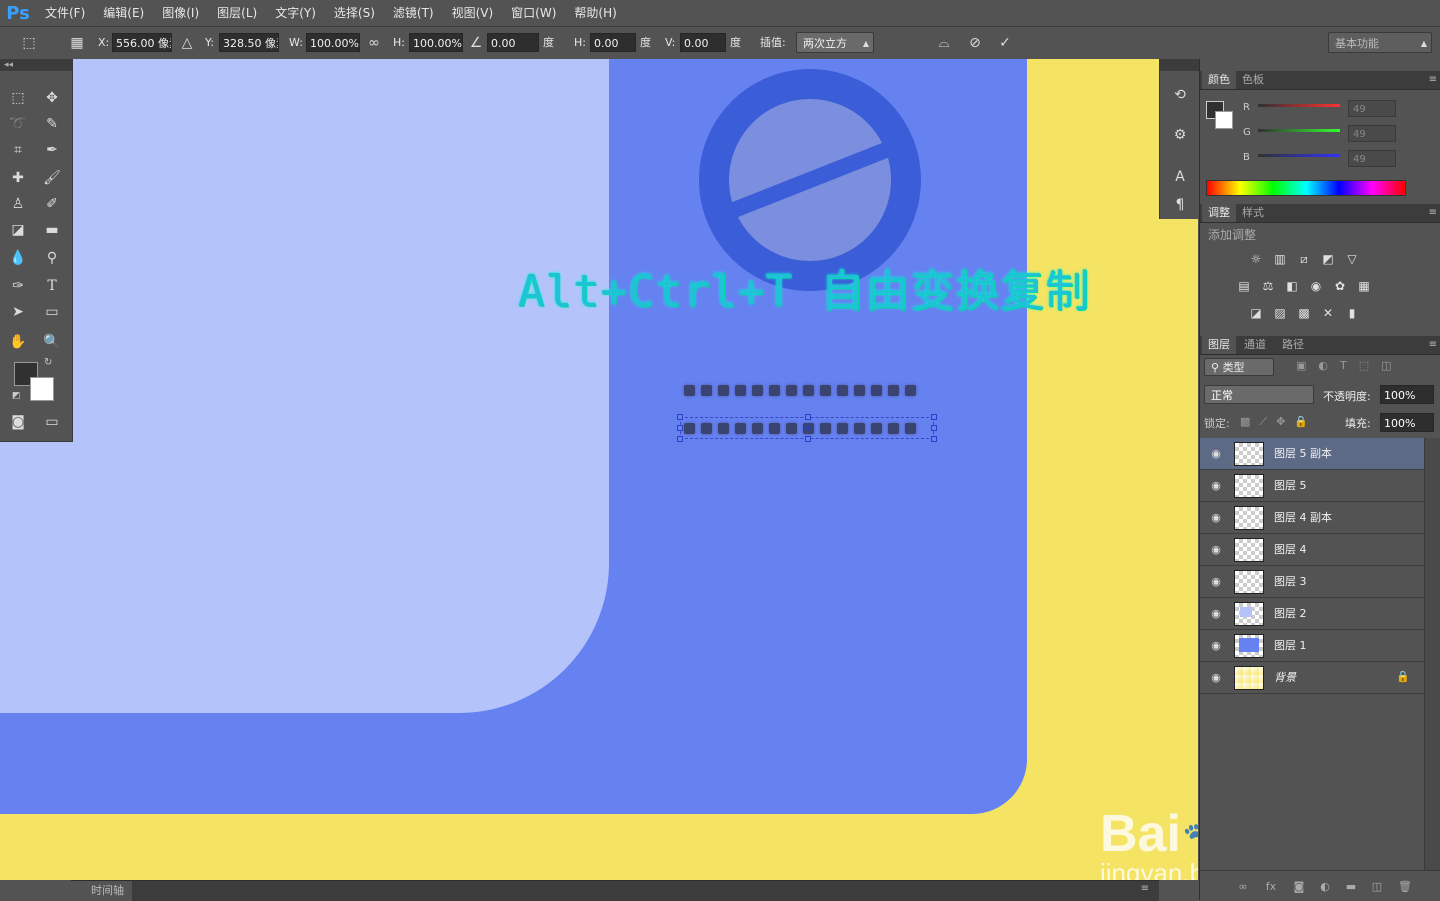 Image resolution: width=1440 pixels, height=901 pixels. Describe the element at coordinates (1256, 313) in the screenshot. I see `invert-icon: ◪` at that location.